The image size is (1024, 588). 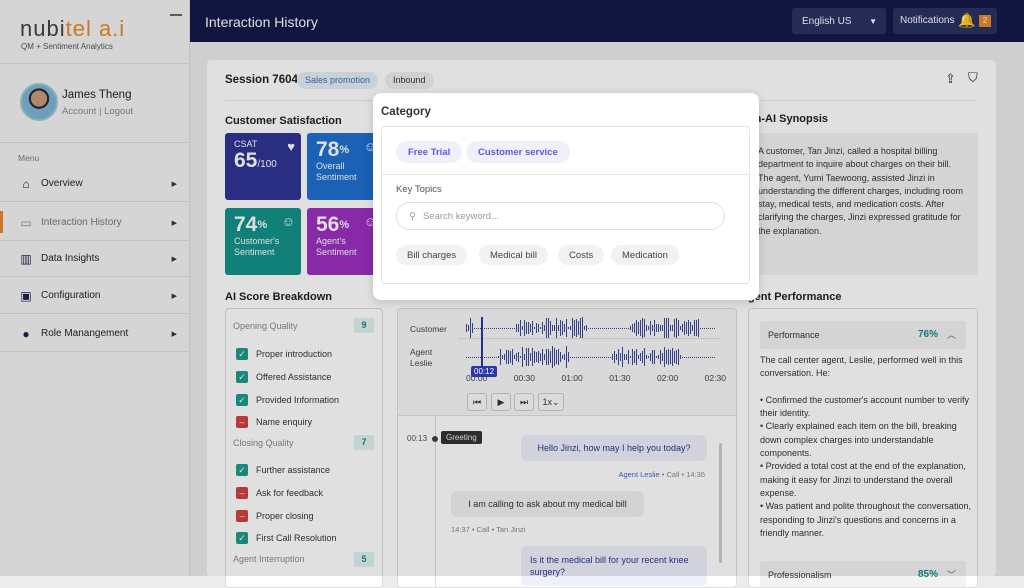 I want to click on topic-chip: Costs, so click(x=581, y=255).